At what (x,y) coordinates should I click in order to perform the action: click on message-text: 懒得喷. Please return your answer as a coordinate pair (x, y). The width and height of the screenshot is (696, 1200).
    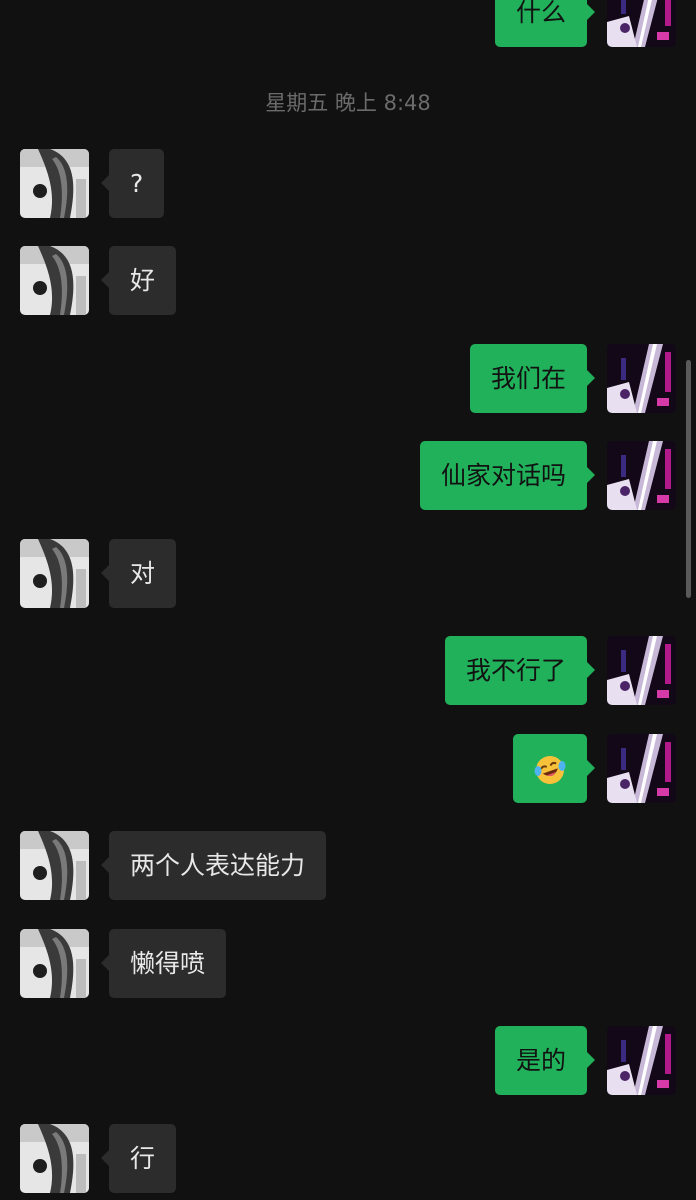
    Looking at the image, I should click on (168, 963).